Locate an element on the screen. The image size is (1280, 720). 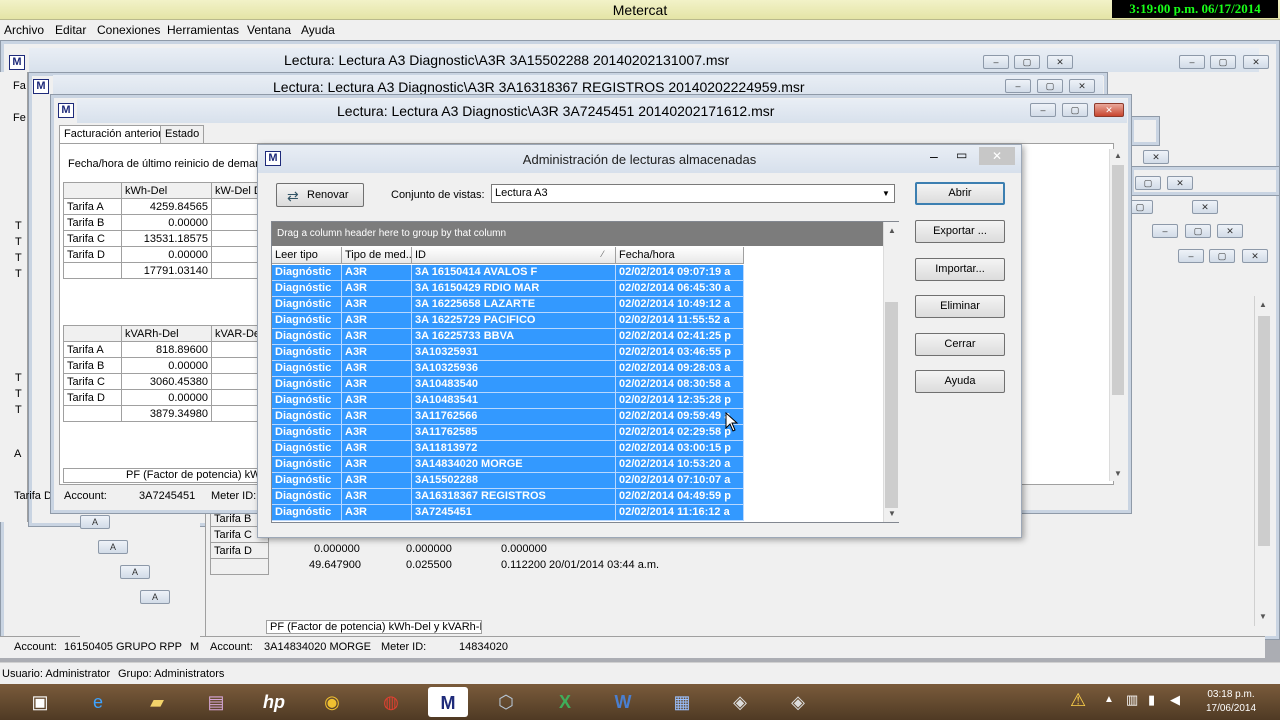
grid-vscroll: ▲ ▼ is located at coordinates (891, 372).